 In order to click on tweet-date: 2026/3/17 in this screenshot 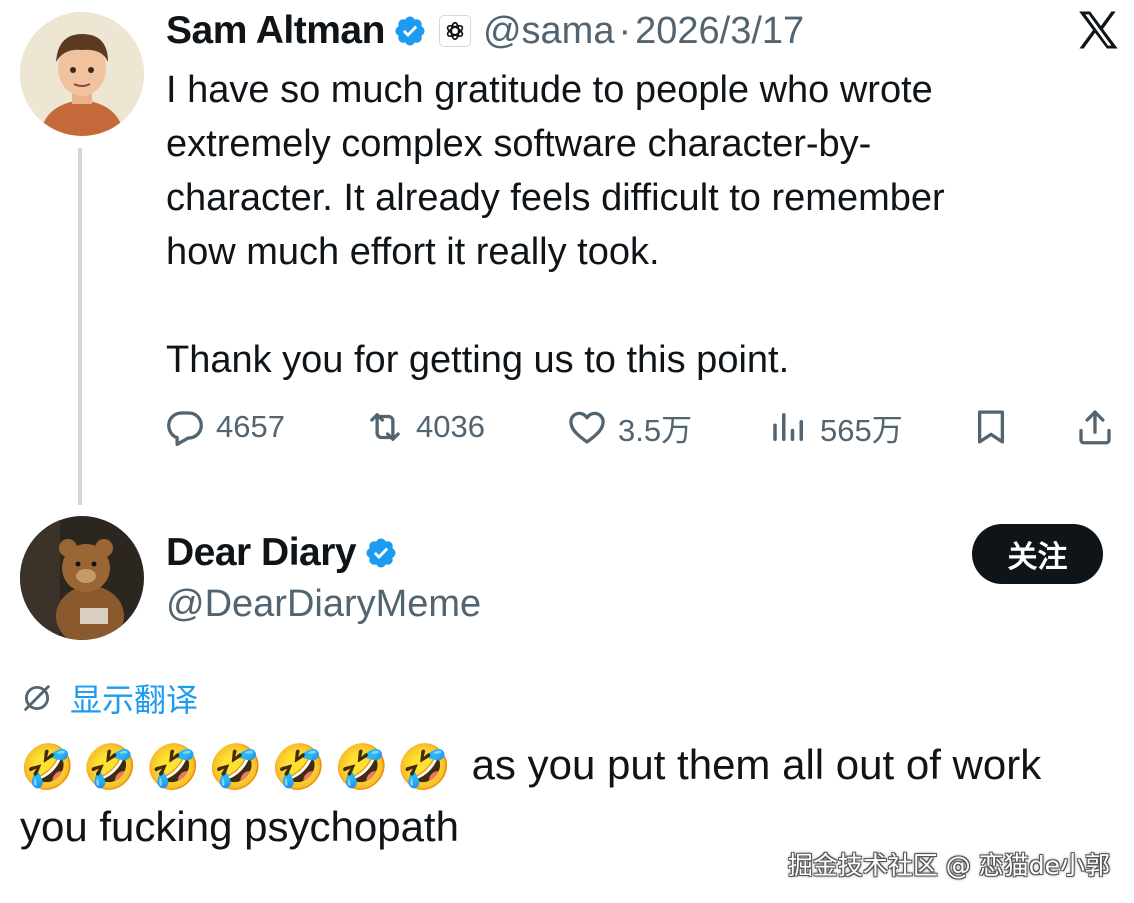, I will do `click(719, 31)`.